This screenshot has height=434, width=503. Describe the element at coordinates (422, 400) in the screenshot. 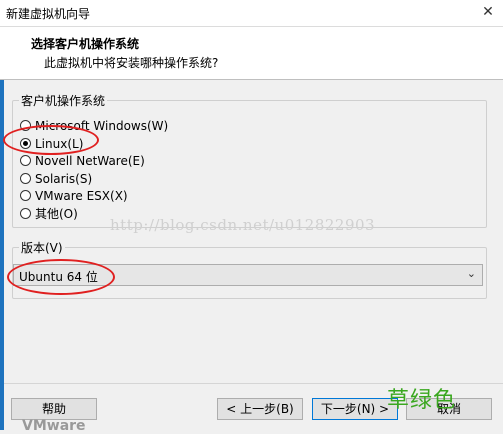

I see `stamp-text: 草绿色` at that location.